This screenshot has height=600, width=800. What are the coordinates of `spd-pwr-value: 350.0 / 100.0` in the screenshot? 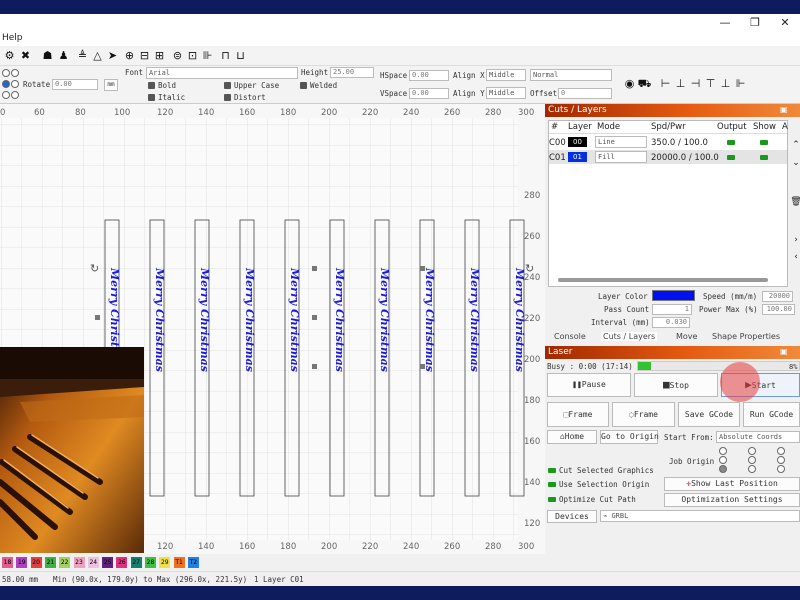 It's located at (679, 143).